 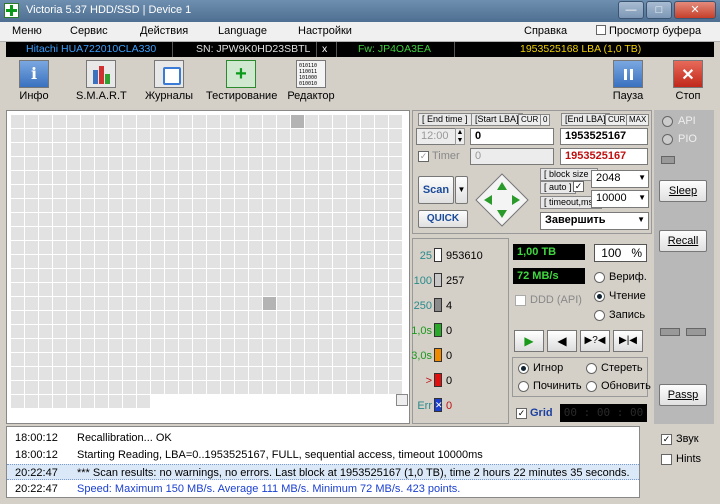 What do you see at coordinates (659, 10) in the screenshot?
I see `maximize-button: □` at bounding box center [659, 10].